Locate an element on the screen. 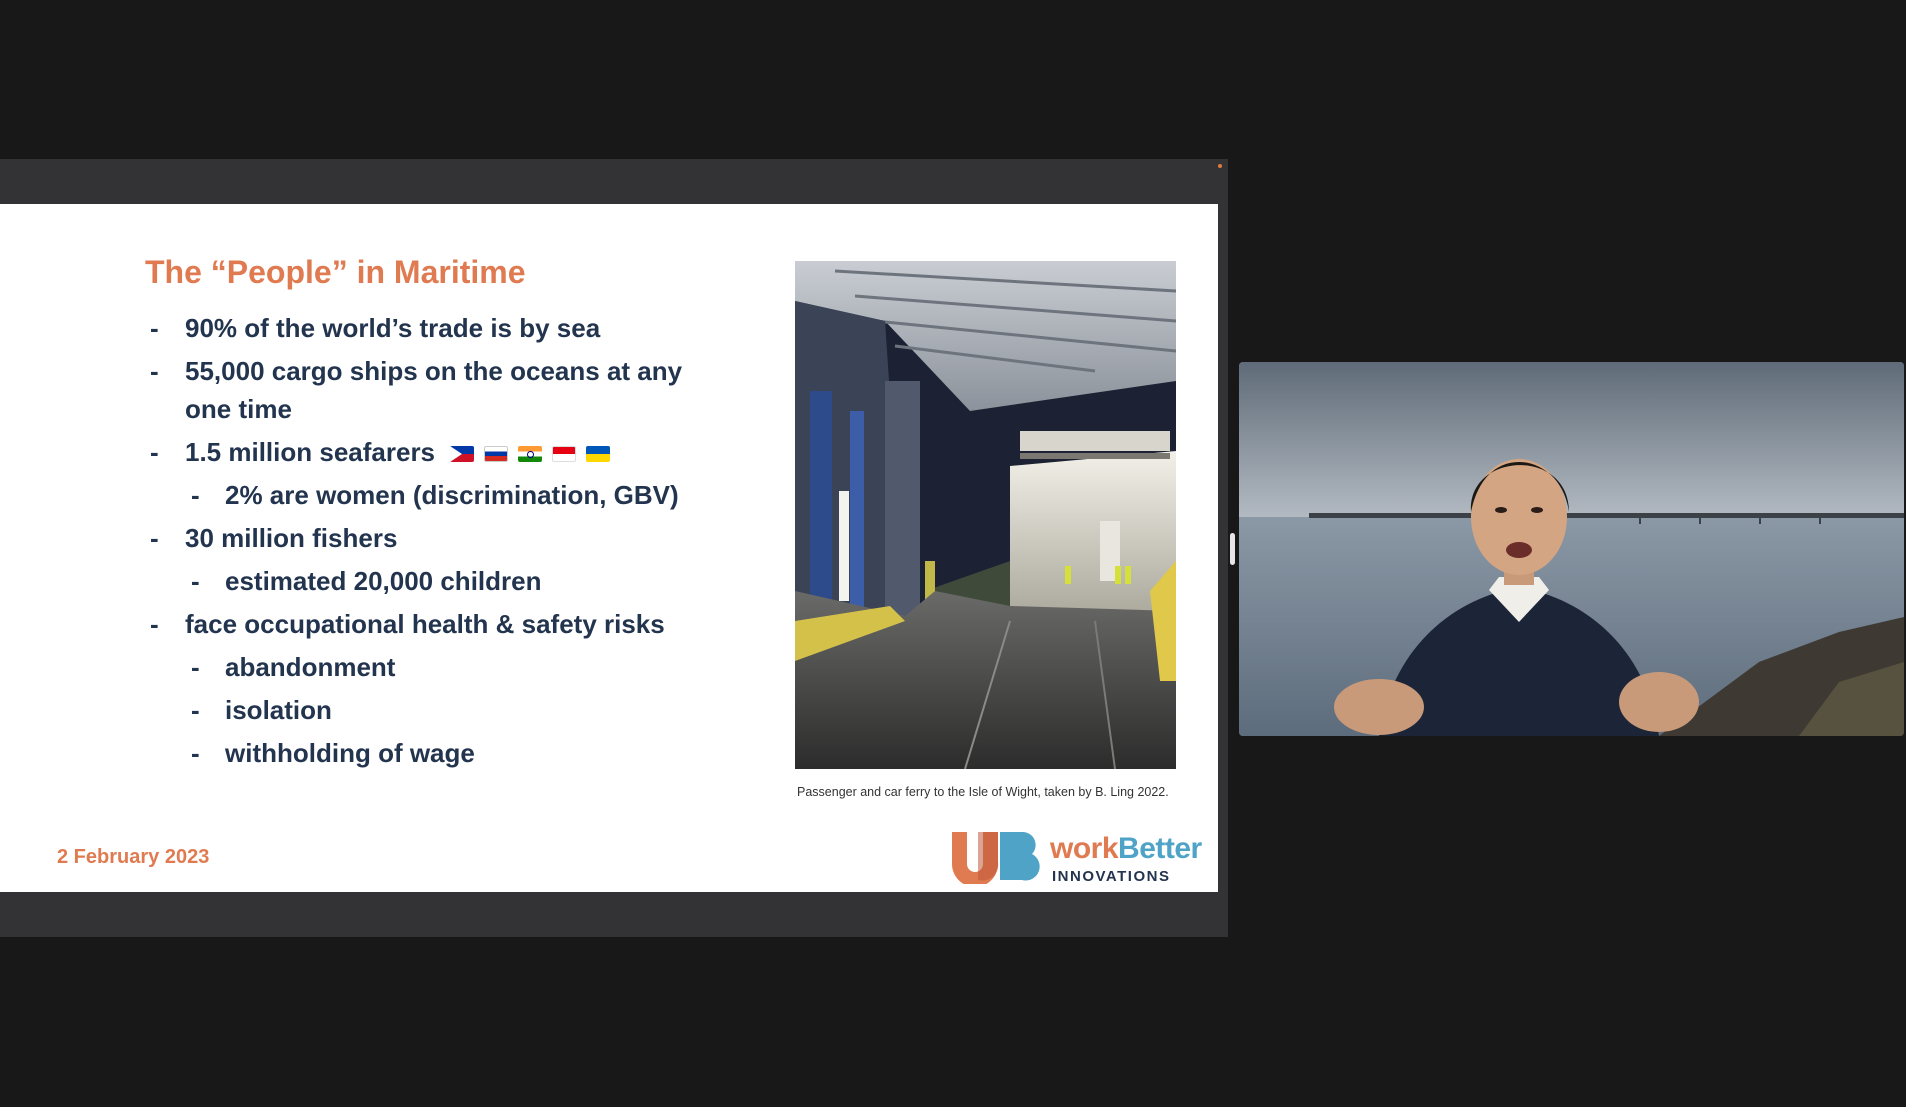 The height and width of the screenshot is (1107, 1906). slide-title: The “People” in Maritime is located at coordinates (335, 272).